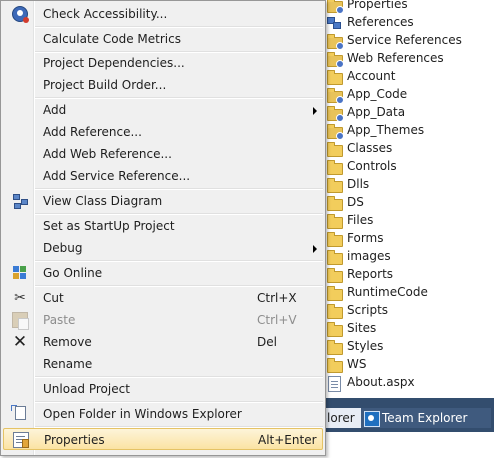 The width and height of the screenshot is (494, 458). Describe the element at coordinates (21, 440) in the screenshot. I see `properties-icon` at that location.